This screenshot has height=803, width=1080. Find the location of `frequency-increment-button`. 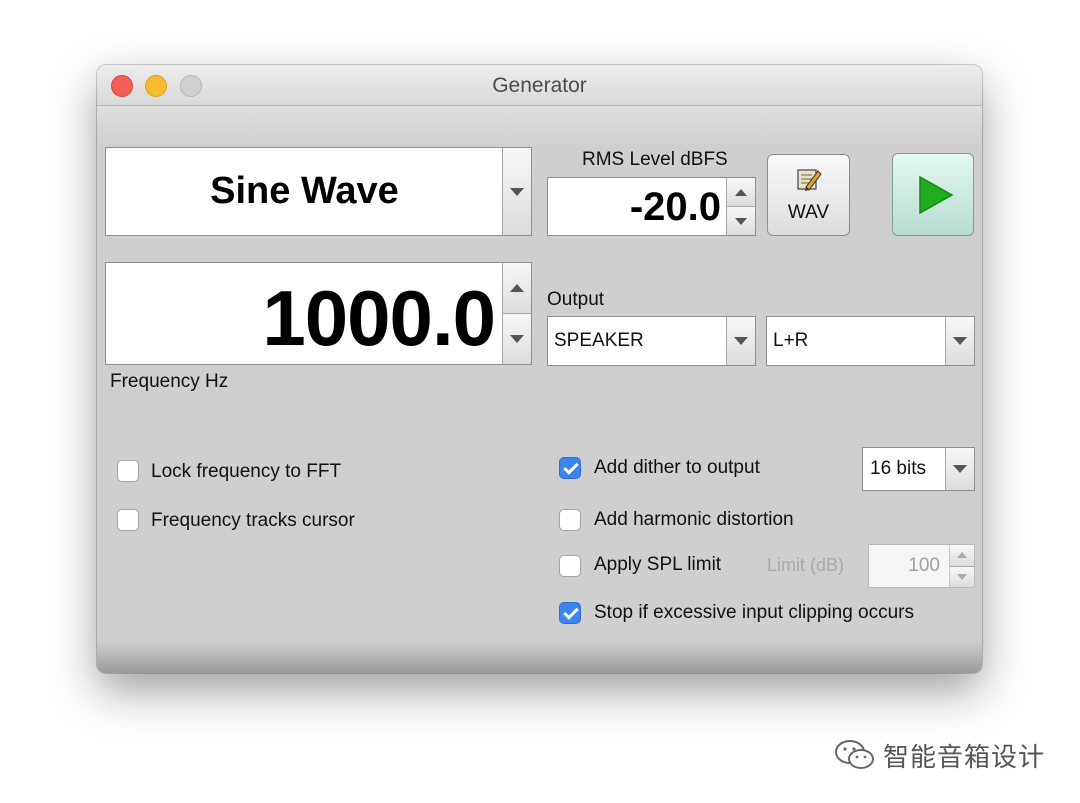

frequency-increment-button is located at coordinates (517, 288).